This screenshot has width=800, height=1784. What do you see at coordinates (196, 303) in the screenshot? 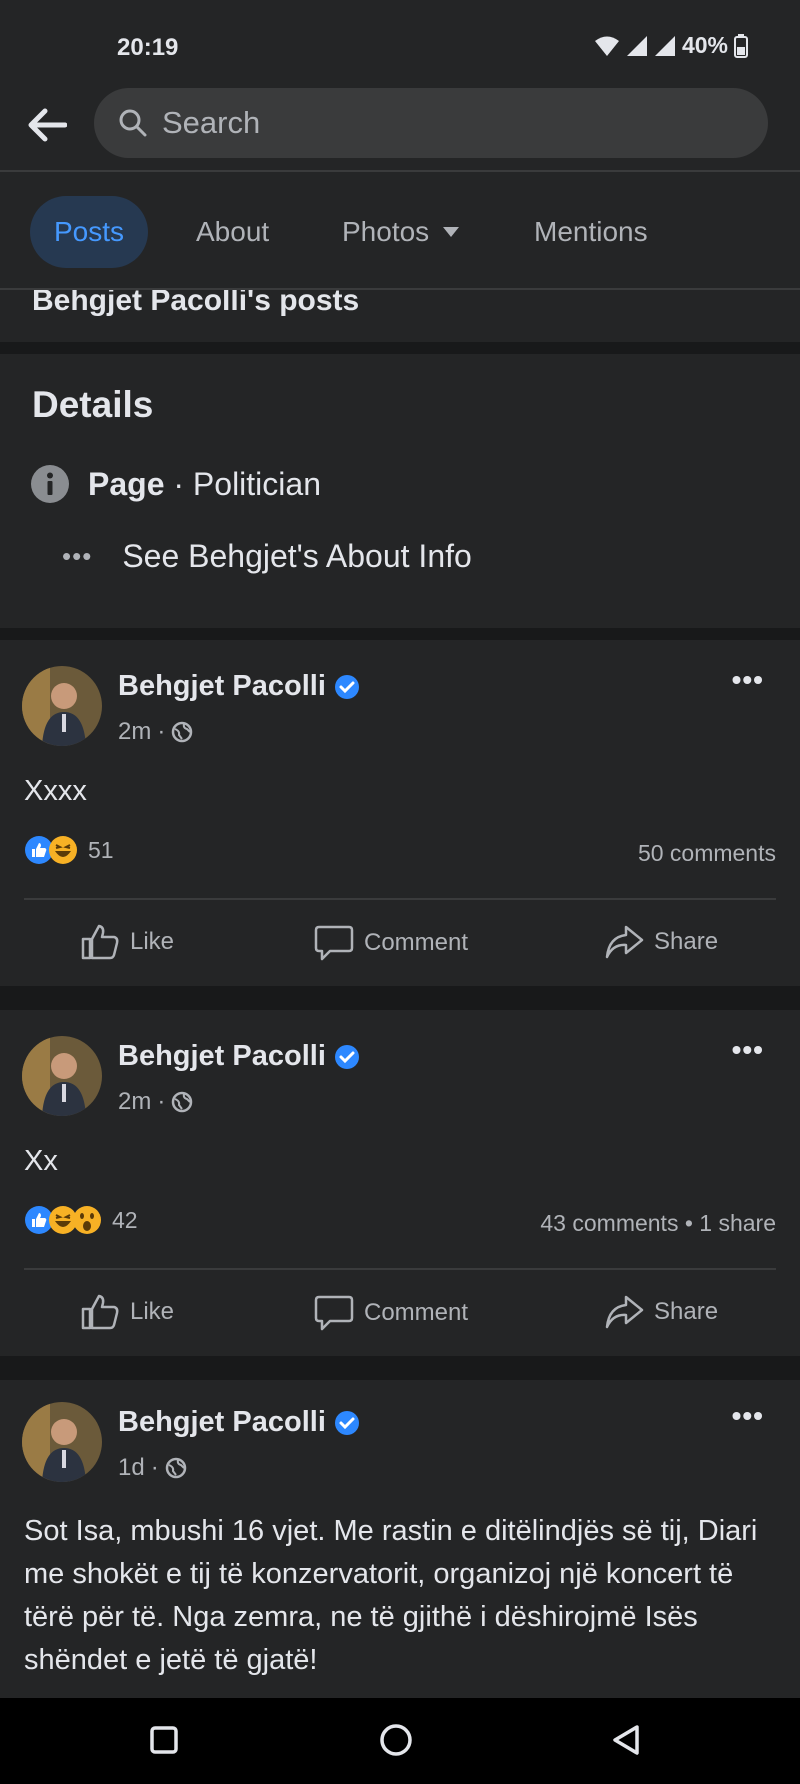
I see `posts-heading: Behgjet Pacolli's posts` at bounding box center [196, 303].